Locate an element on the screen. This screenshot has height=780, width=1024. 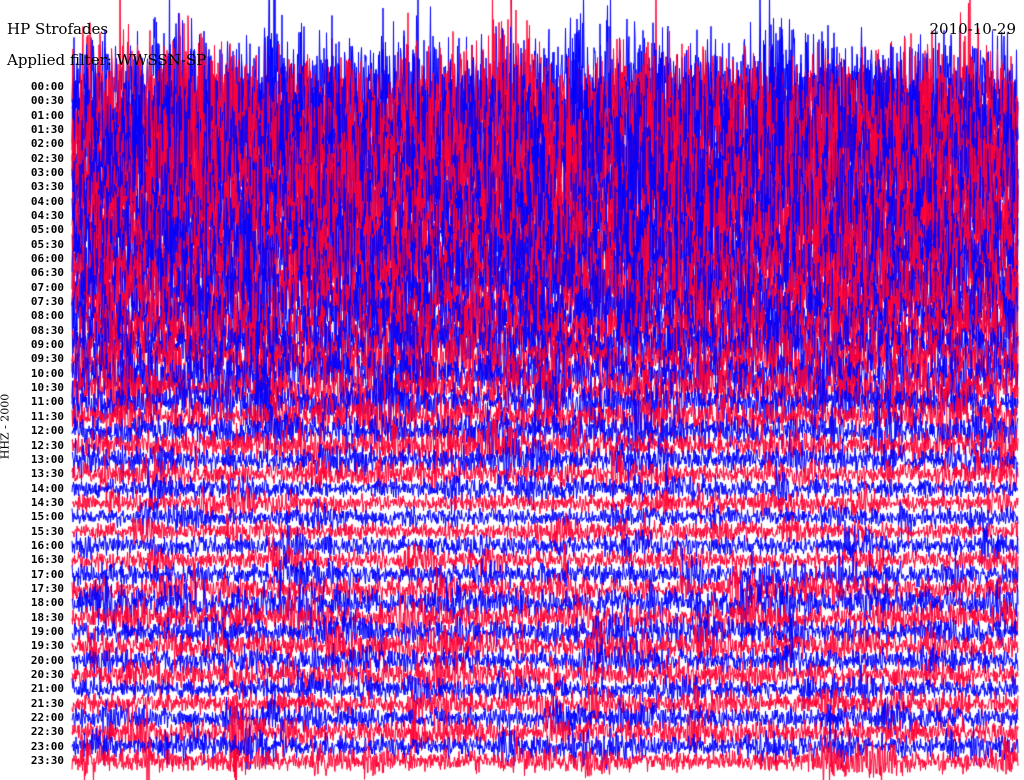
row-label: 06:00 is located at coordinates (47, 259).